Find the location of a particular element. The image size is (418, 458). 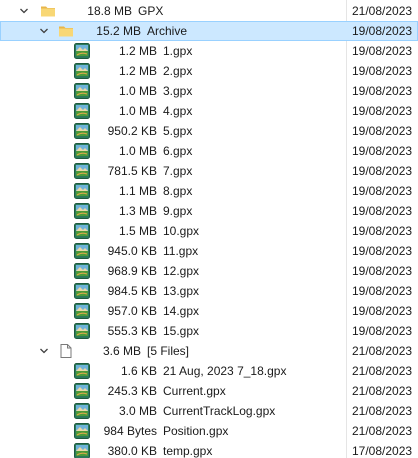

file-row-current-gpx: 245.3 KB Current.gpx 21/08/2023 is located at coordinates (209, 391).